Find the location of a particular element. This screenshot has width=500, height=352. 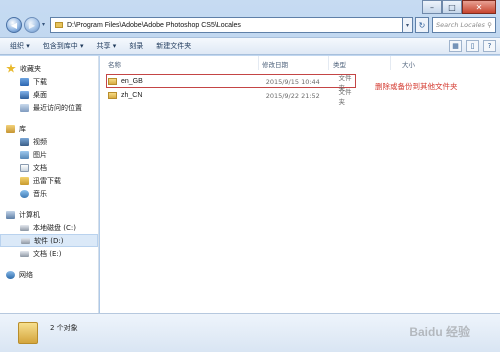

file-type: 文件夹 is located at coordinates (345, 96).